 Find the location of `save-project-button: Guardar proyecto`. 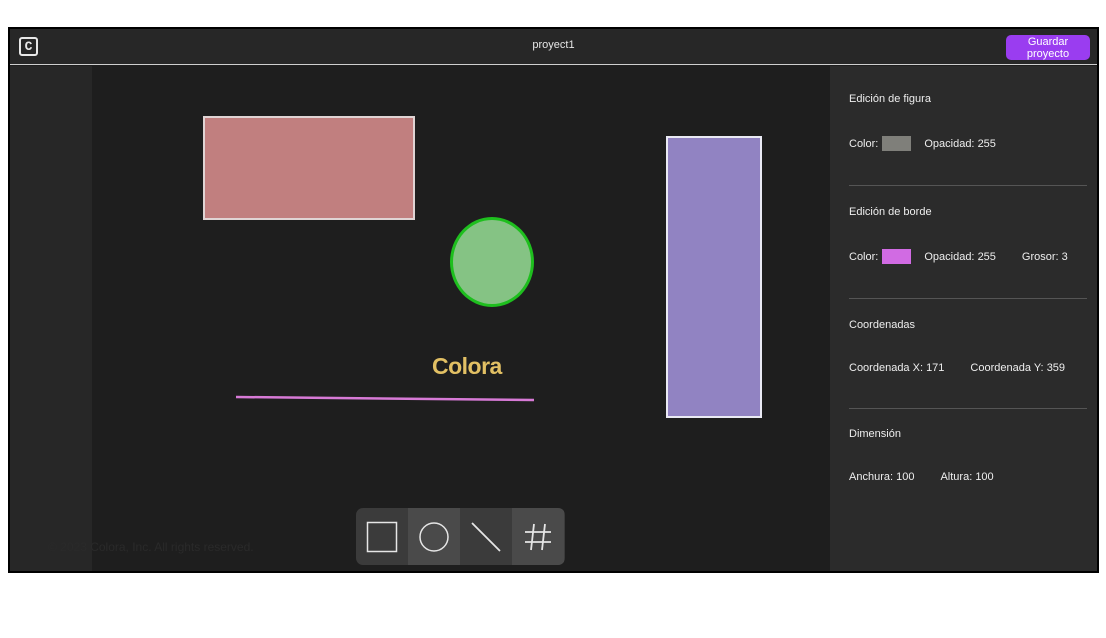

save-project-button: Guardar proyecto is located at coordinates (1048, 47).